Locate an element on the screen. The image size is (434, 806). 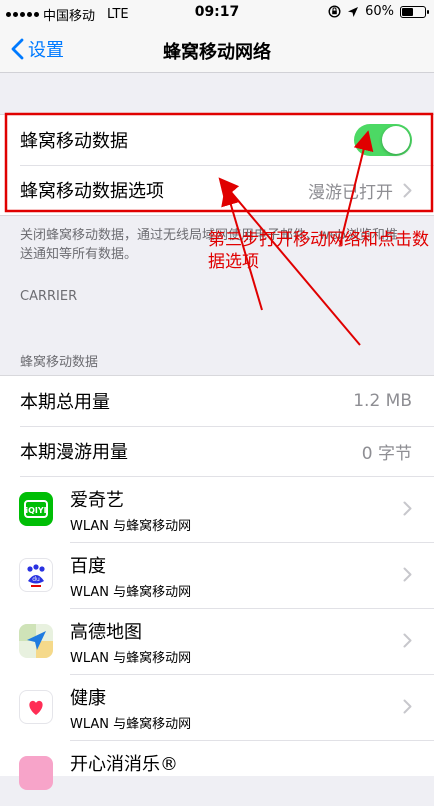
game-icon is located at coordinates (36, 773).